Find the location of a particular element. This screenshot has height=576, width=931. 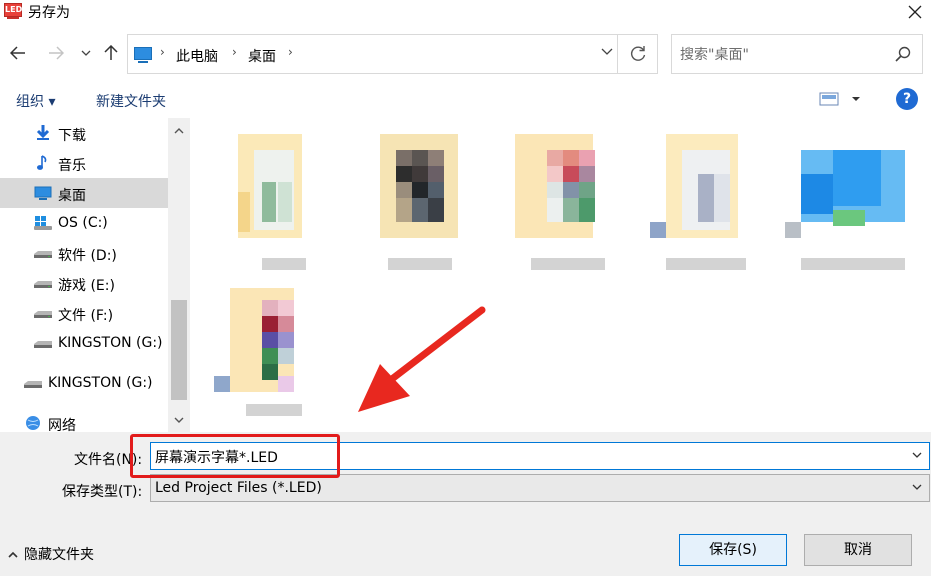

nav-item-removable-g: KINGSTON (G:) is located at coordinates (84, 383).